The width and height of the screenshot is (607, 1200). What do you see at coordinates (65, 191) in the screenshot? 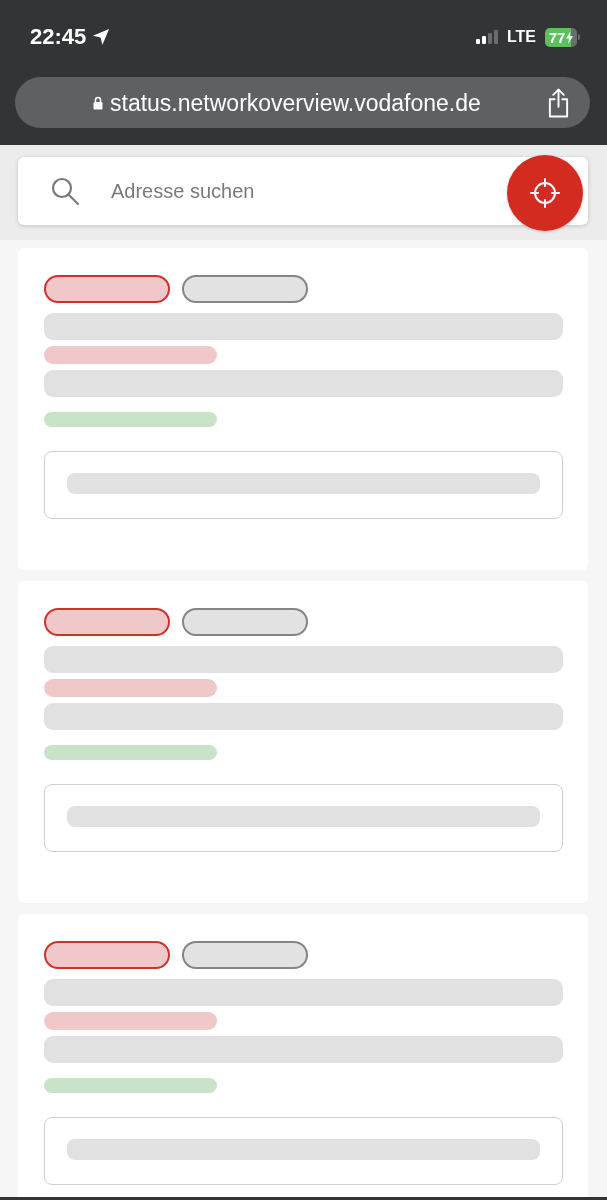
I see `search-icon` at bounding box center [65, 191].